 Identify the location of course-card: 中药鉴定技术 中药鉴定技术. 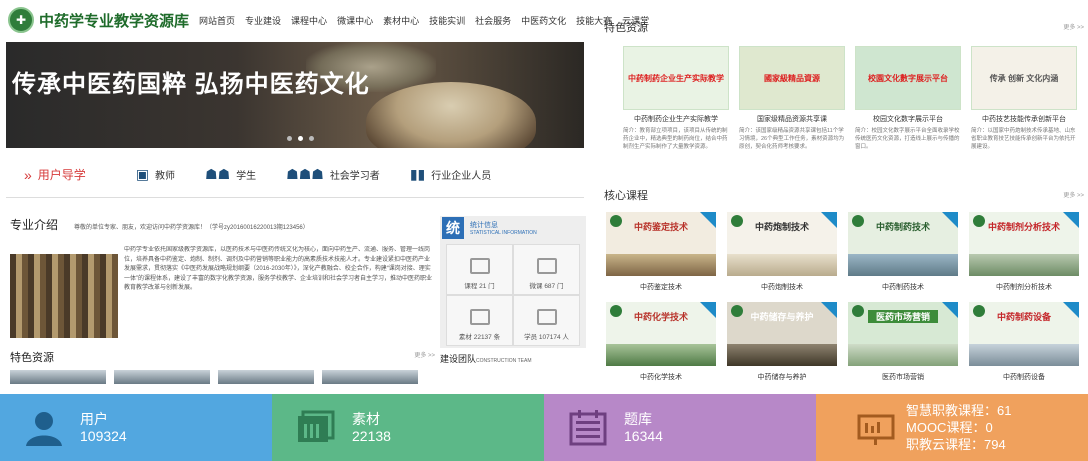
(661, 252).